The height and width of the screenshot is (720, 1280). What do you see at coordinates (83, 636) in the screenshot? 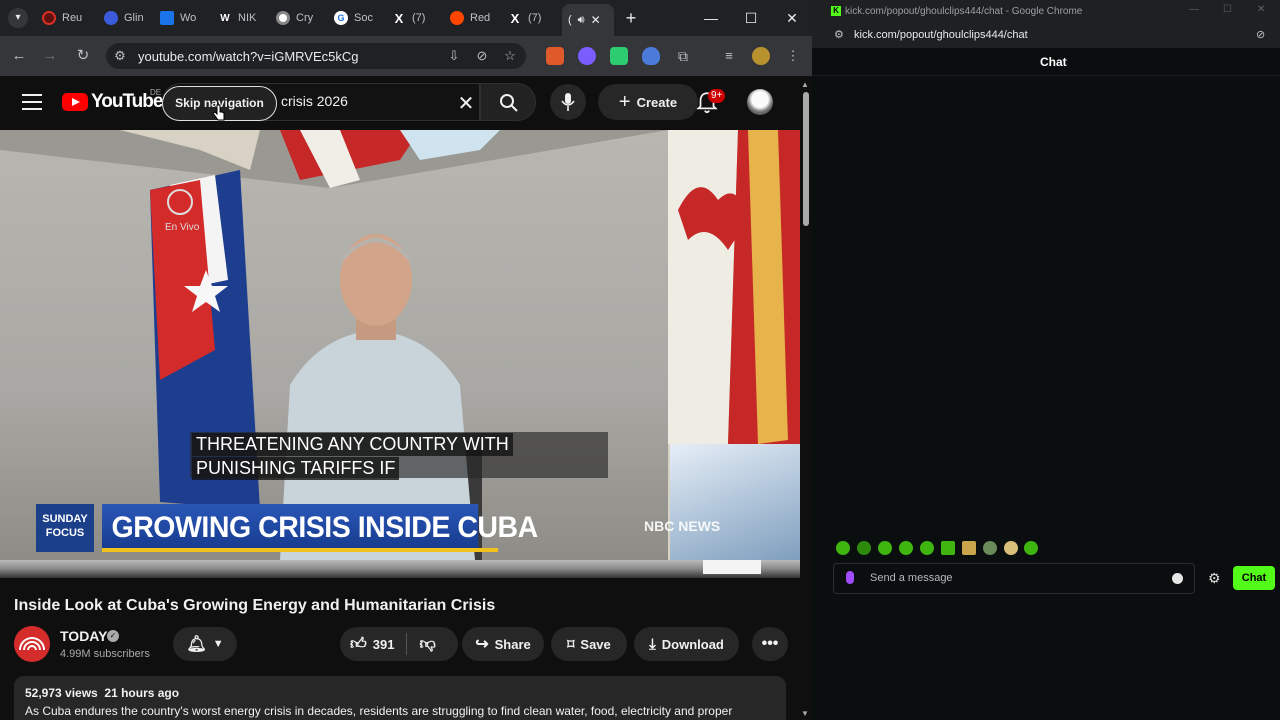
I see `channel-name: TODAY` at bounding box center [83, 636].